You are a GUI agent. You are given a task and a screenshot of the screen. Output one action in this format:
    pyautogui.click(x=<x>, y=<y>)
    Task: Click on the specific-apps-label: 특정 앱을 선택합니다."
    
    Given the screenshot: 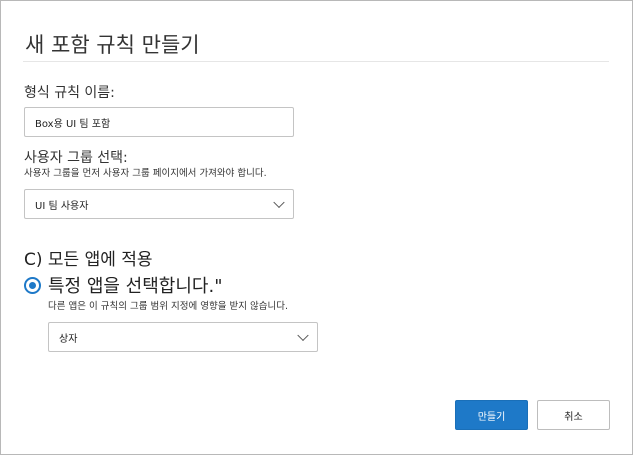 What is the action you would take?
    pyautogui.click(x=135, y=285)
    